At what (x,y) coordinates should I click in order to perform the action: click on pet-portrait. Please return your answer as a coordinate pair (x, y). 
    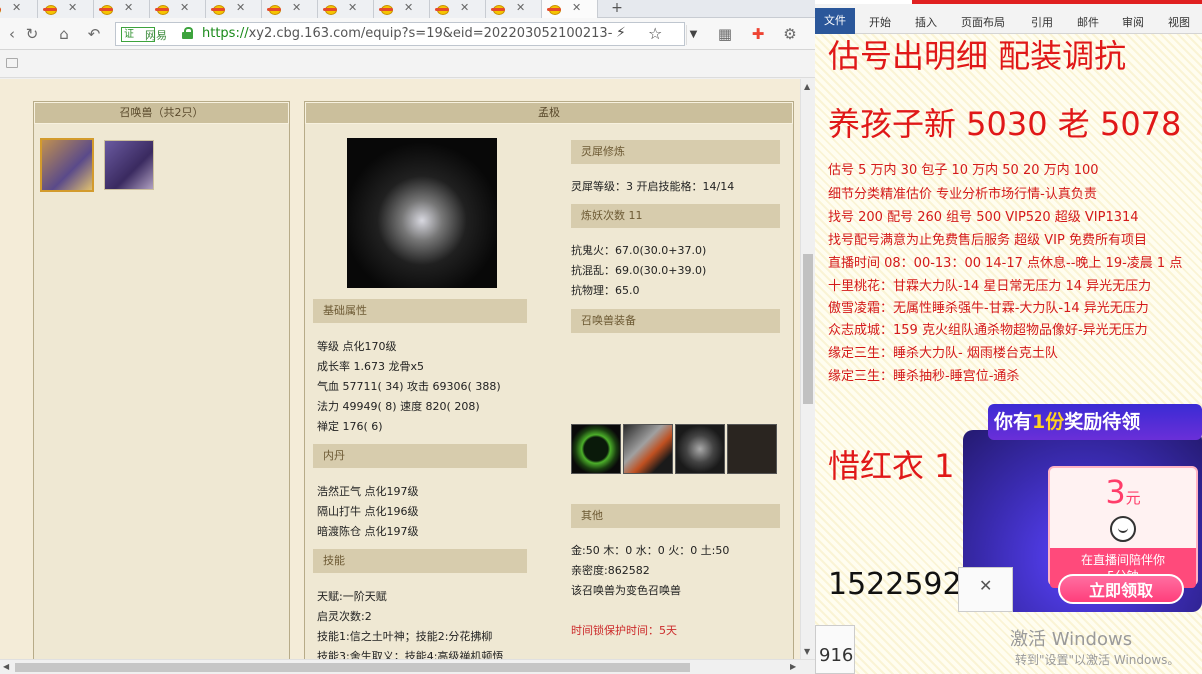
    Looking at the image, I should click on (422, 213).